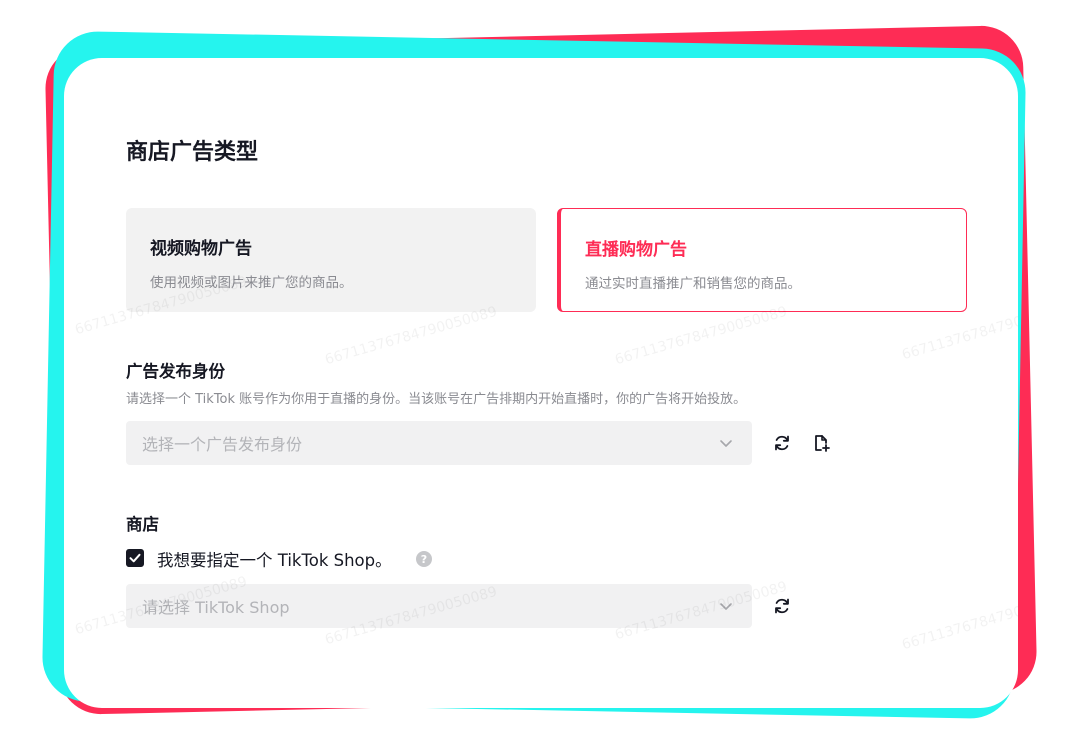  I want to click on refresh-identity-button, so click(782, 443).